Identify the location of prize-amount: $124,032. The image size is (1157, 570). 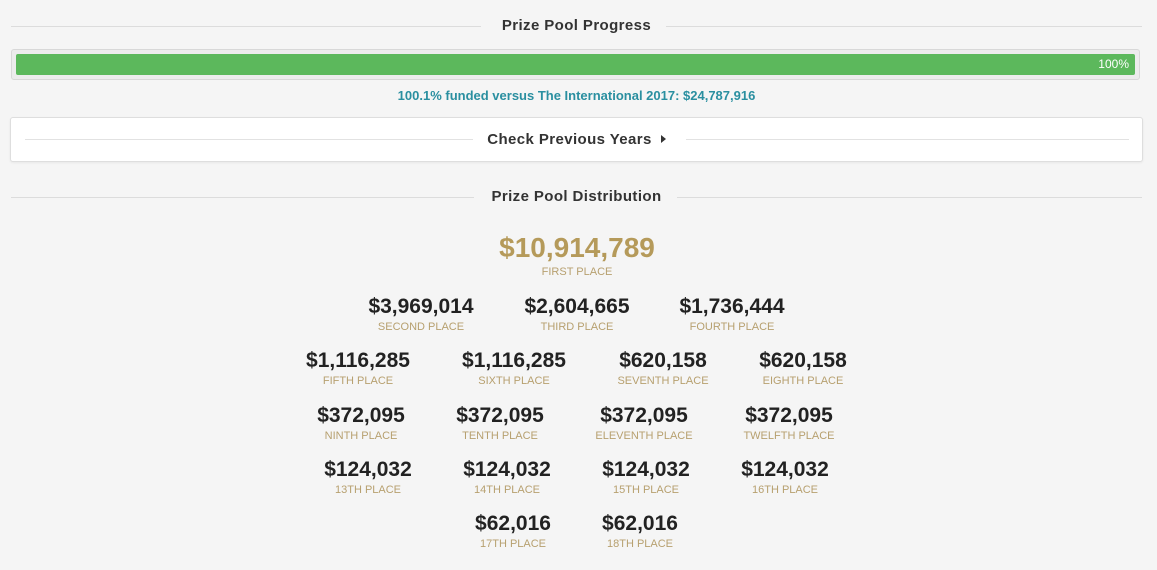
(785, 469).